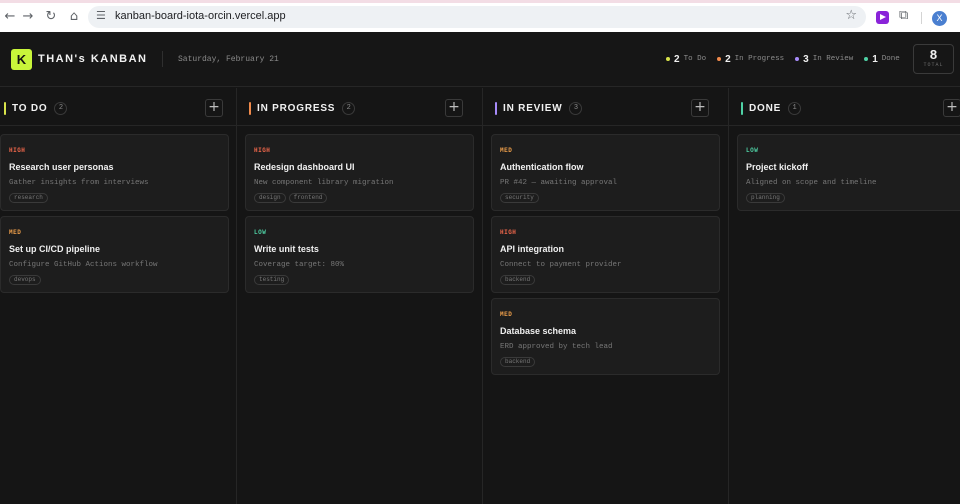 The width and height of the screenshot is (960, 504). What do you see at coordinates (542, 167) in the screenshot?
I see `card-title: Authentication flow` at bounding box center [542, 167].